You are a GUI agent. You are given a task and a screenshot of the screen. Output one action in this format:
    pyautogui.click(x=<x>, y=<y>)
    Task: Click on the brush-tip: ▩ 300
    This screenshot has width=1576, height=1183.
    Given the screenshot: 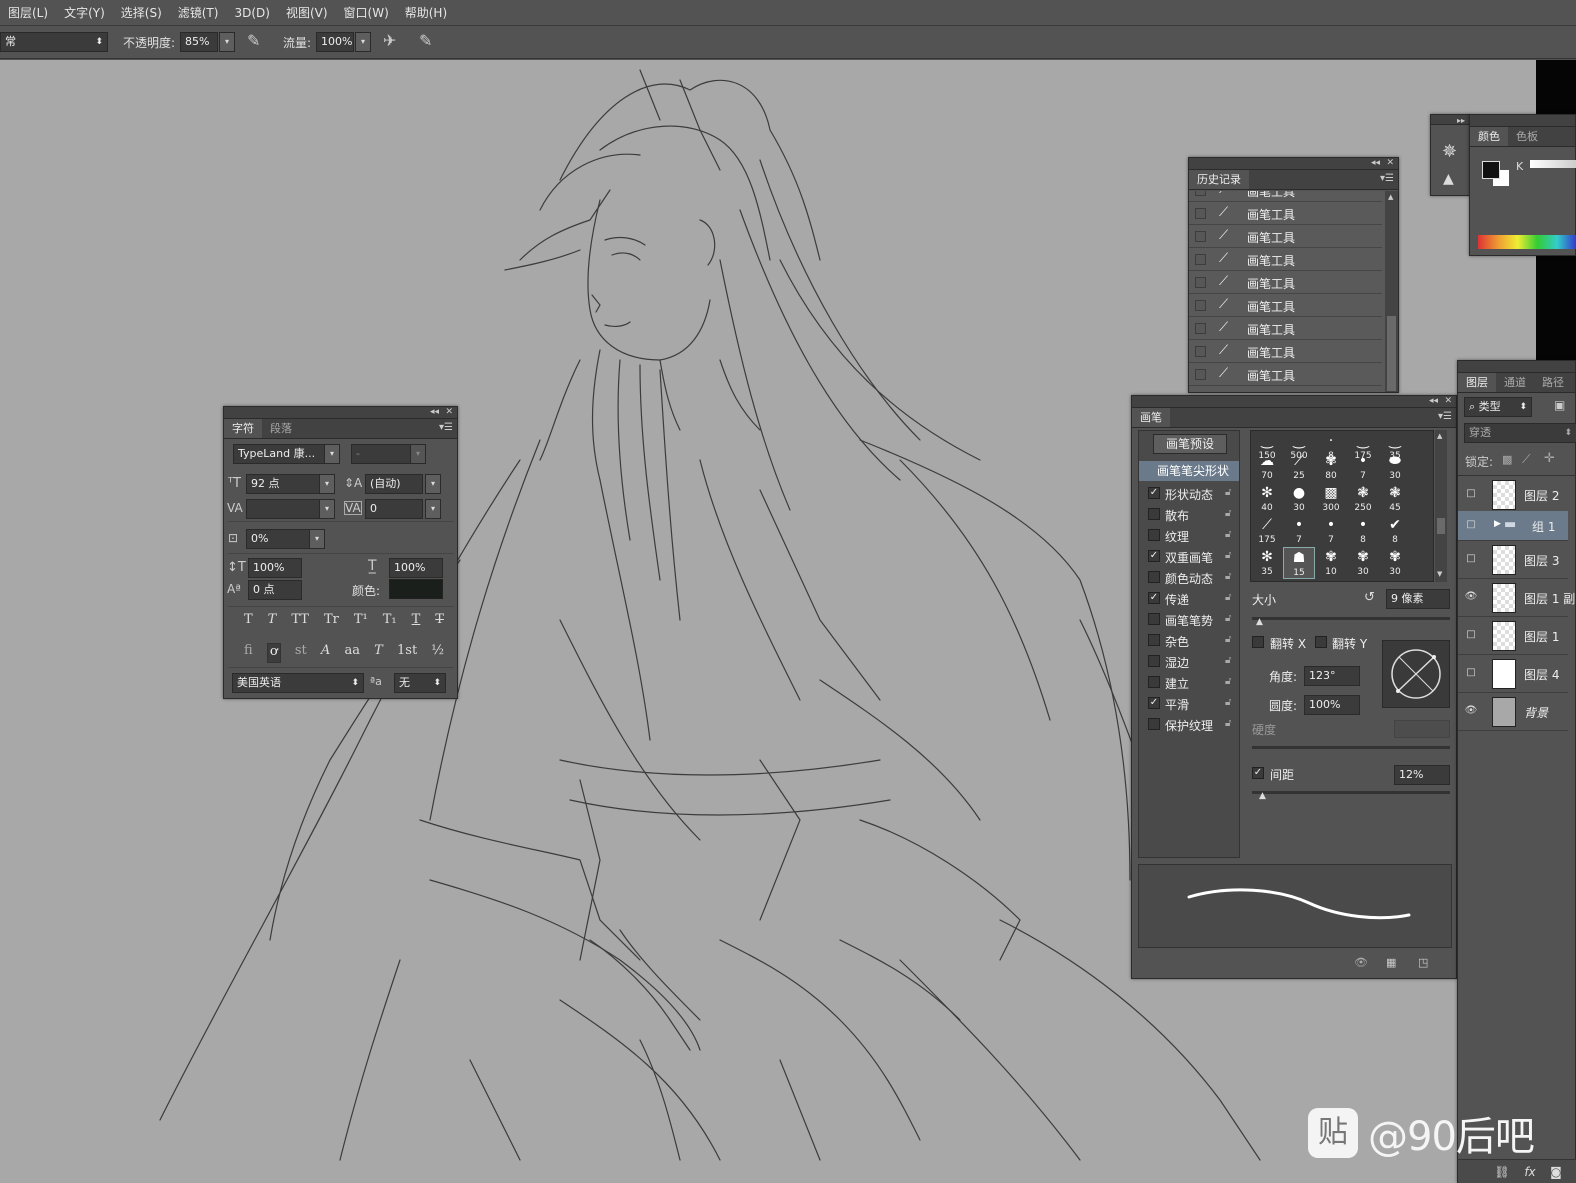 What is the action you would take?
    pyautogui.click(x=1331, y=499)
    